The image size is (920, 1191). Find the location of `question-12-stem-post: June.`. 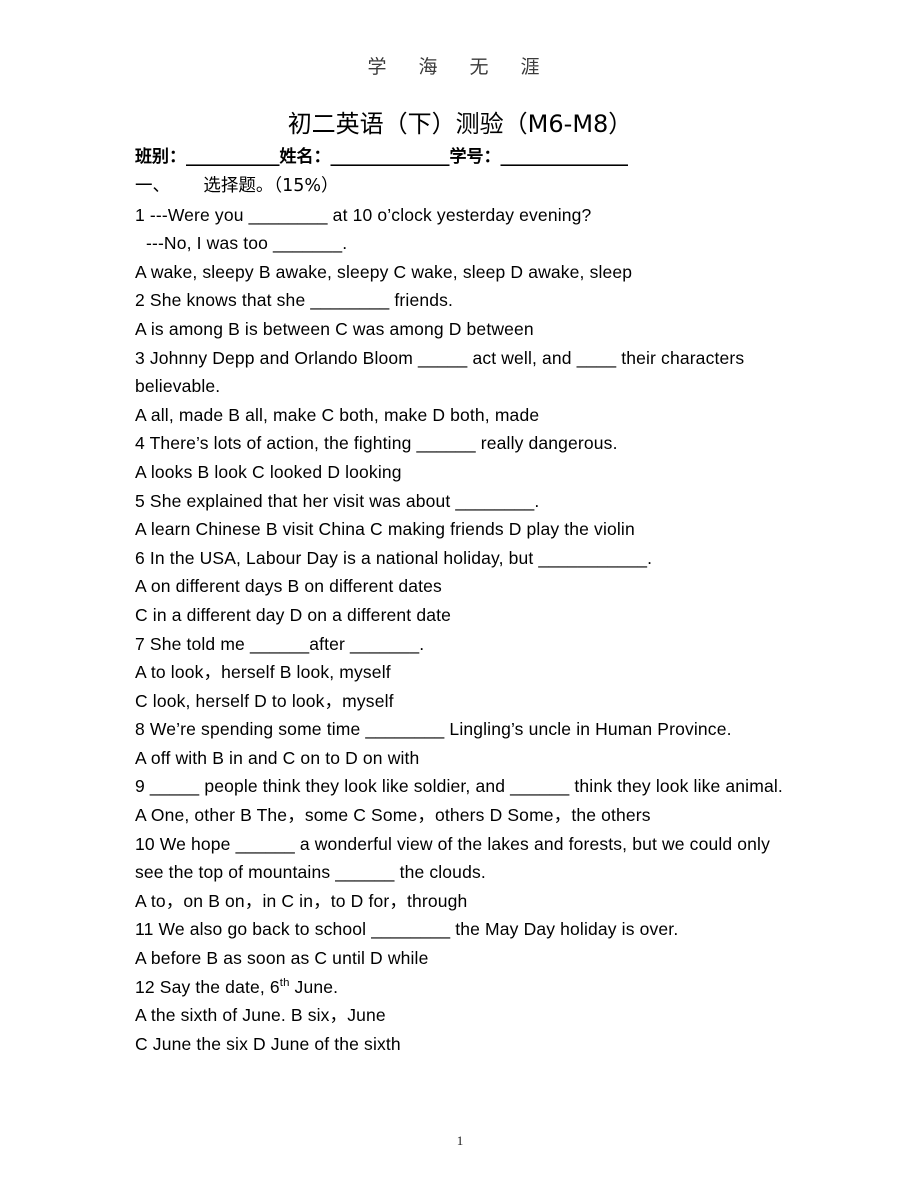

question-12-stem-post: June. is located at coordinates (314, 986).